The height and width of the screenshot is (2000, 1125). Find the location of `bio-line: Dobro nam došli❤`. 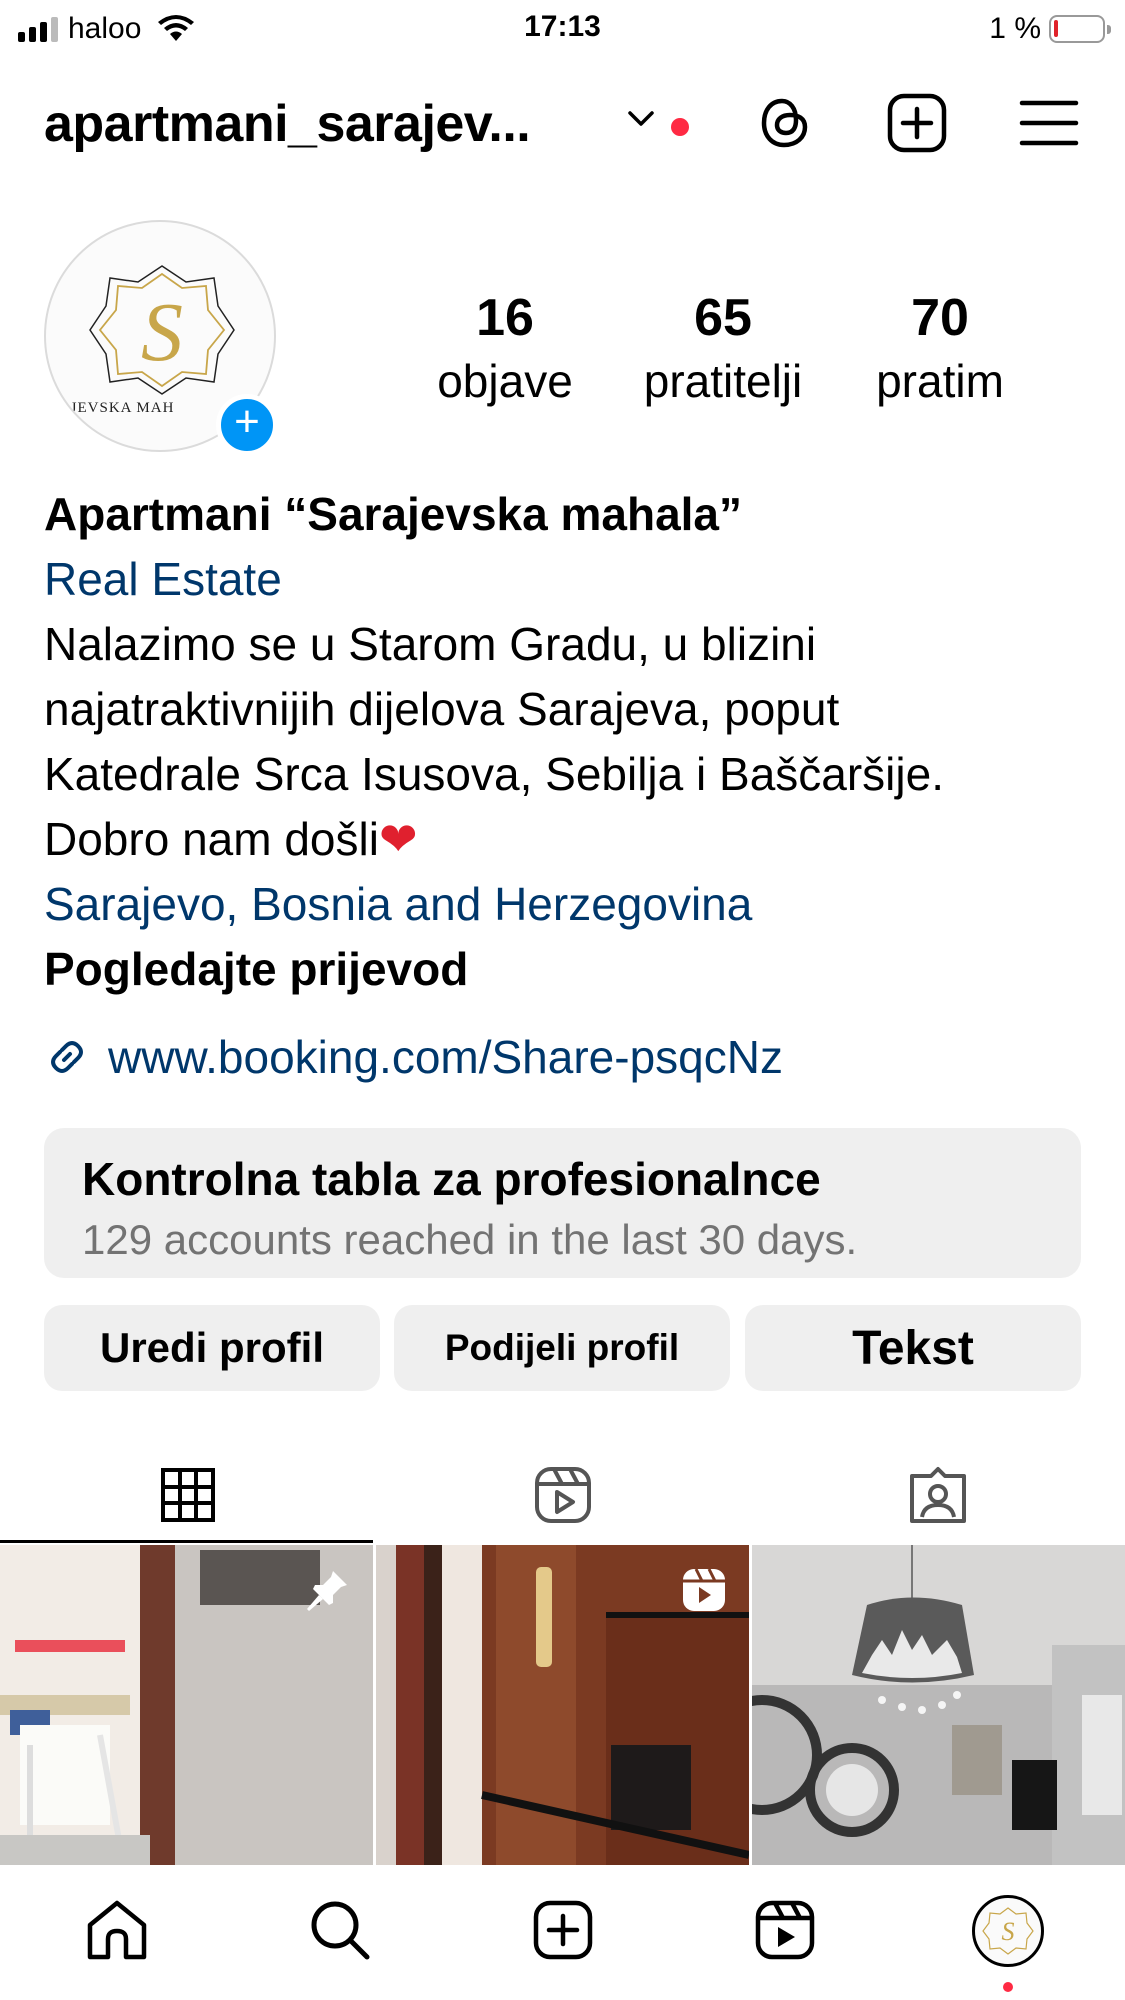

bio-line: Dobro nam došli❤ is located at coordinates (574, 839).